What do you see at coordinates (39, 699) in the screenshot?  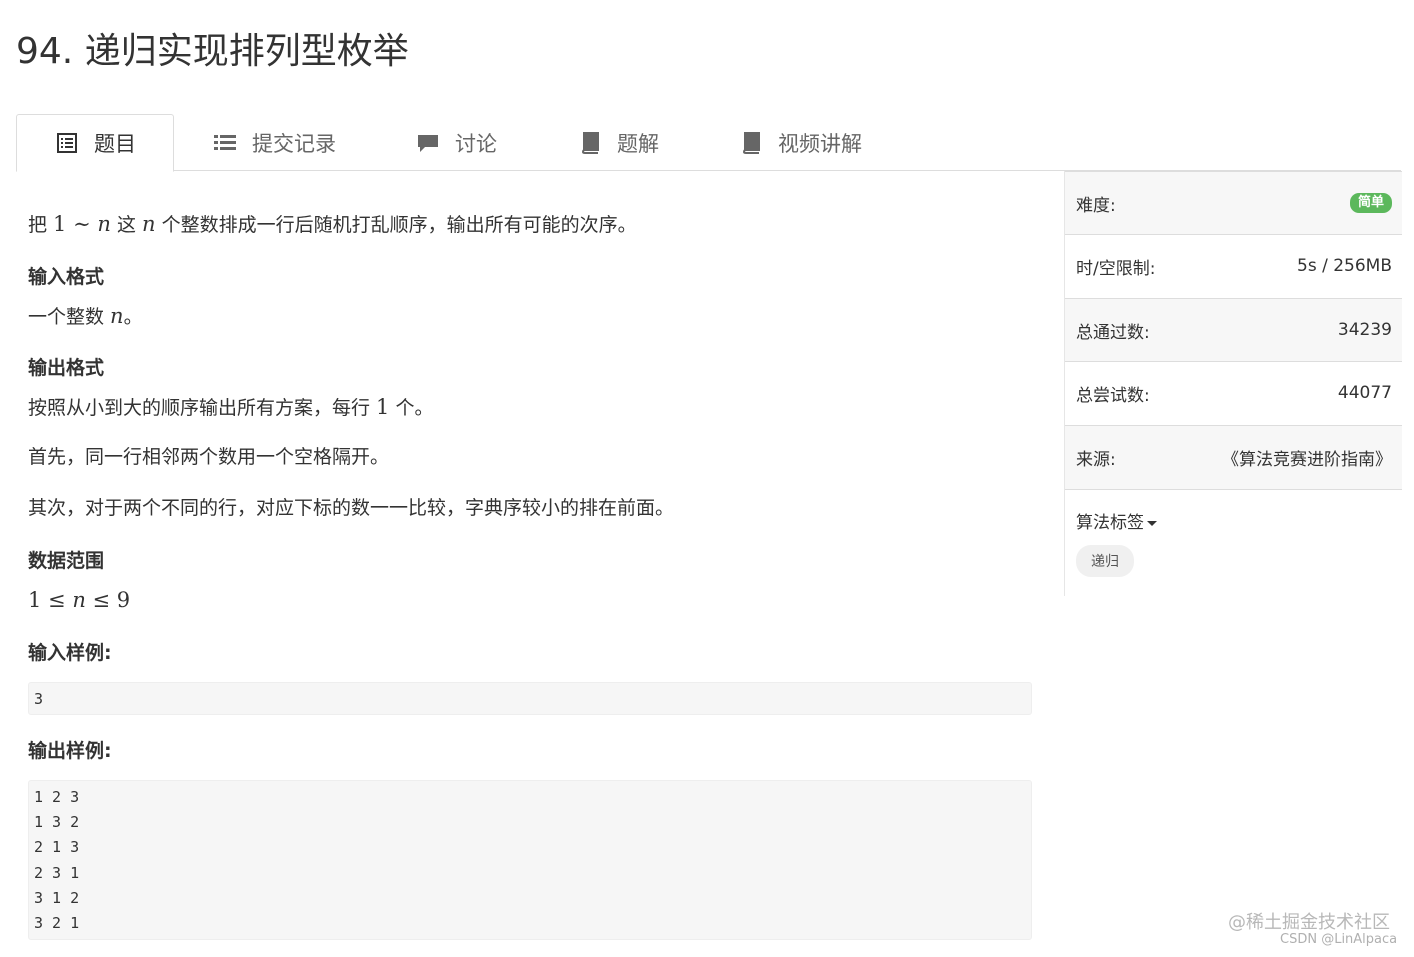 I see `code-line: 3` at bounding box center [39, 699].